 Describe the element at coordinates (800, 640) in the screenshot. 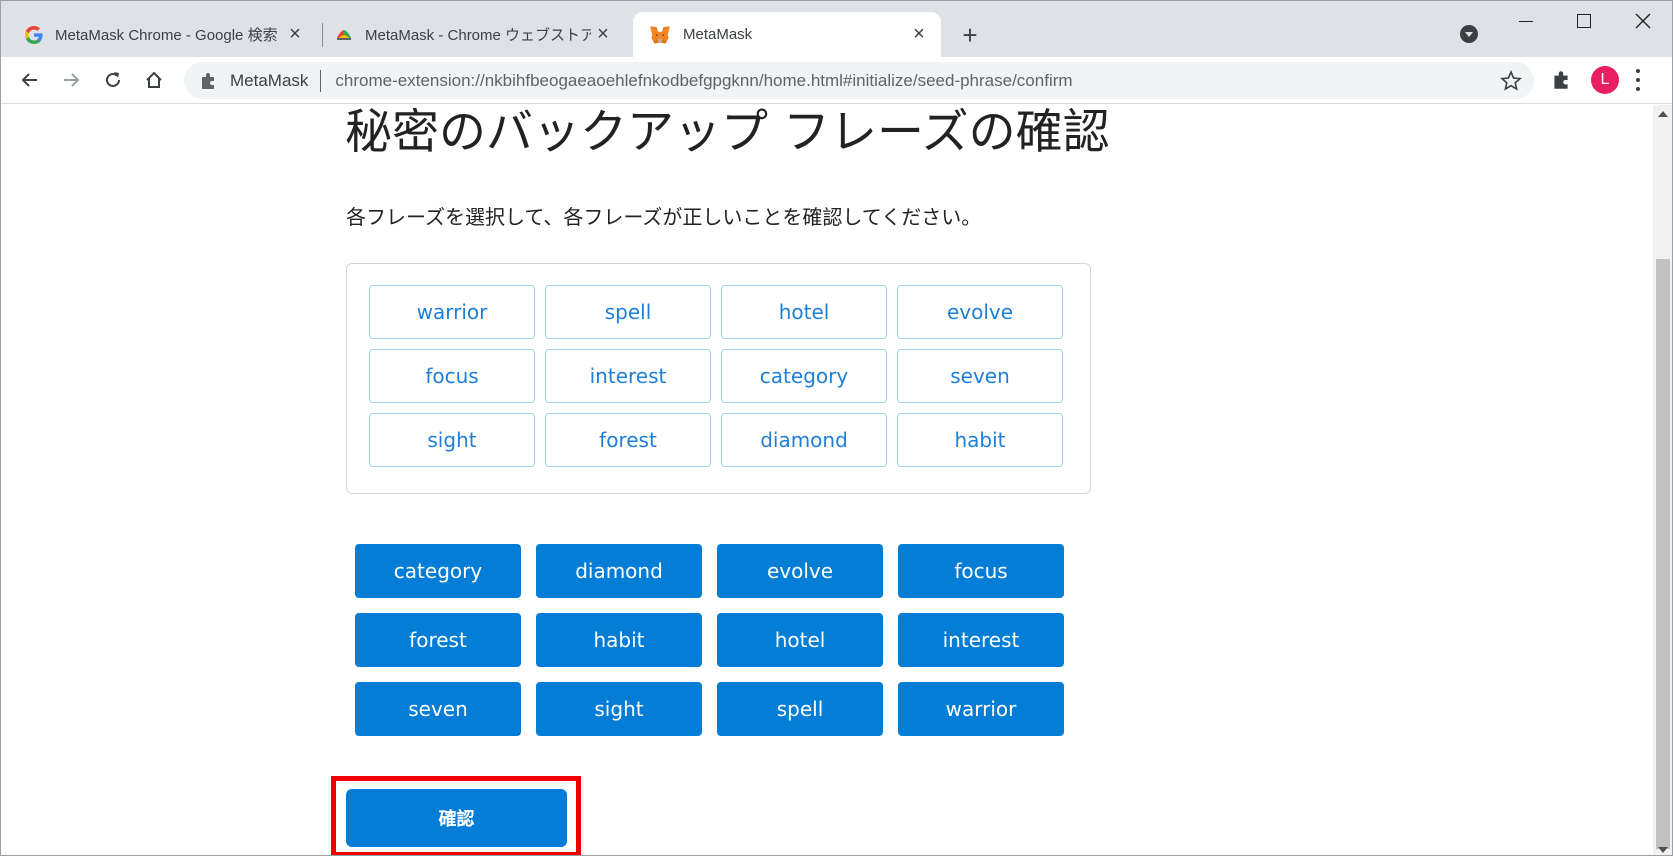

I see `word-button: hotel` at that location.